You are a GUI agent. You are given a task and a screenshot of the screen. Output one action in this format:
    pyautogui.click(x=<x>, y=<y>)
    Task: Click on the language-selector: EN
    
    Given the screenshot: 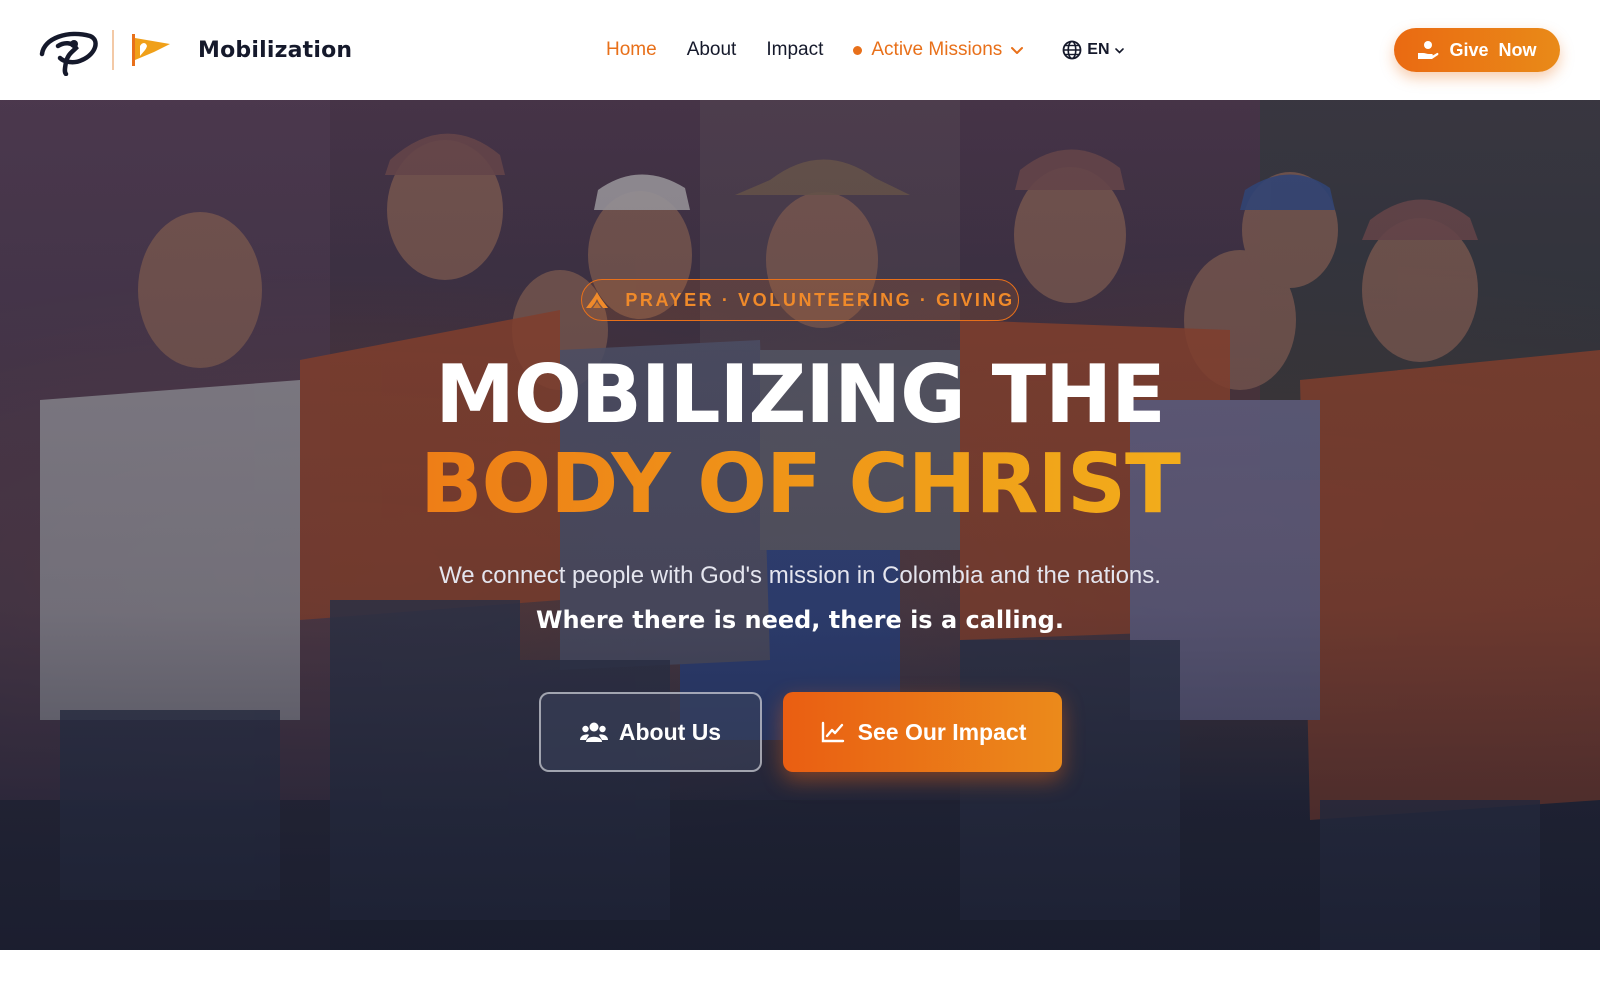 What is the action you would take?
    pyautogui.click(x=1093, y=50)
    